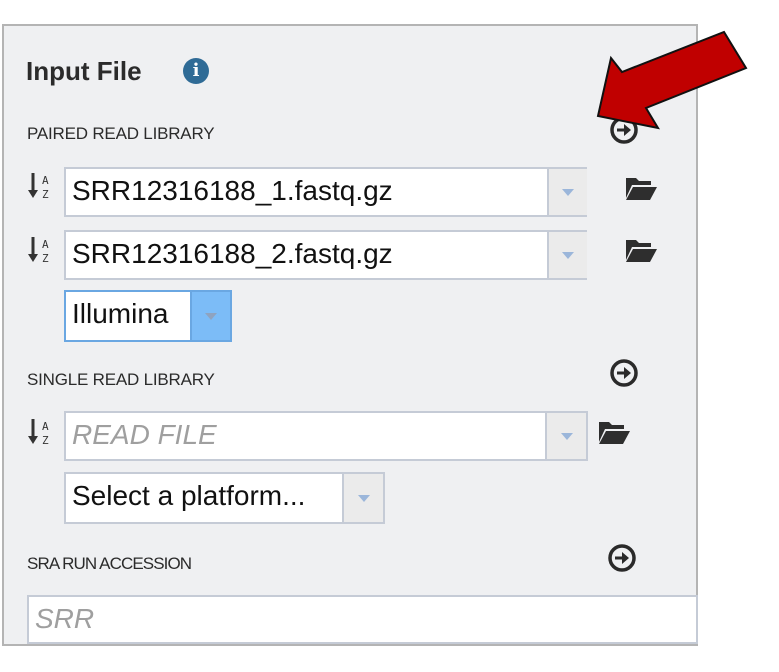 The width and height of the screenshot is (779, 672). Describe the element at coordinates (144, 434) in the screenshot. I see `single-read-file-placeholder: READ FILE` at that location.